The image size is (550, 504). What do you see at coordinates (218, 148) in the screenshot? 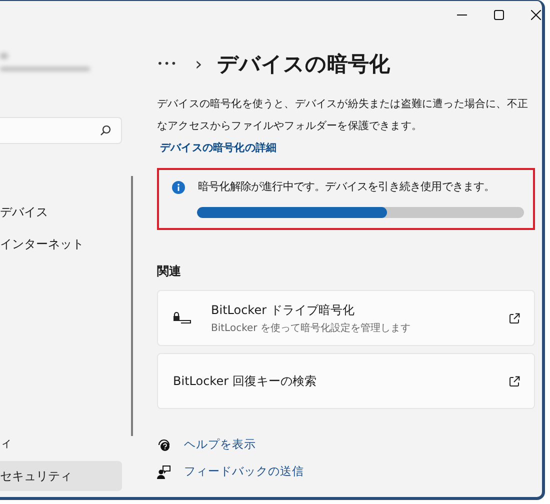
I see `details-link: デバイスの暗号化の詳細` at bounding box center [218, 148].